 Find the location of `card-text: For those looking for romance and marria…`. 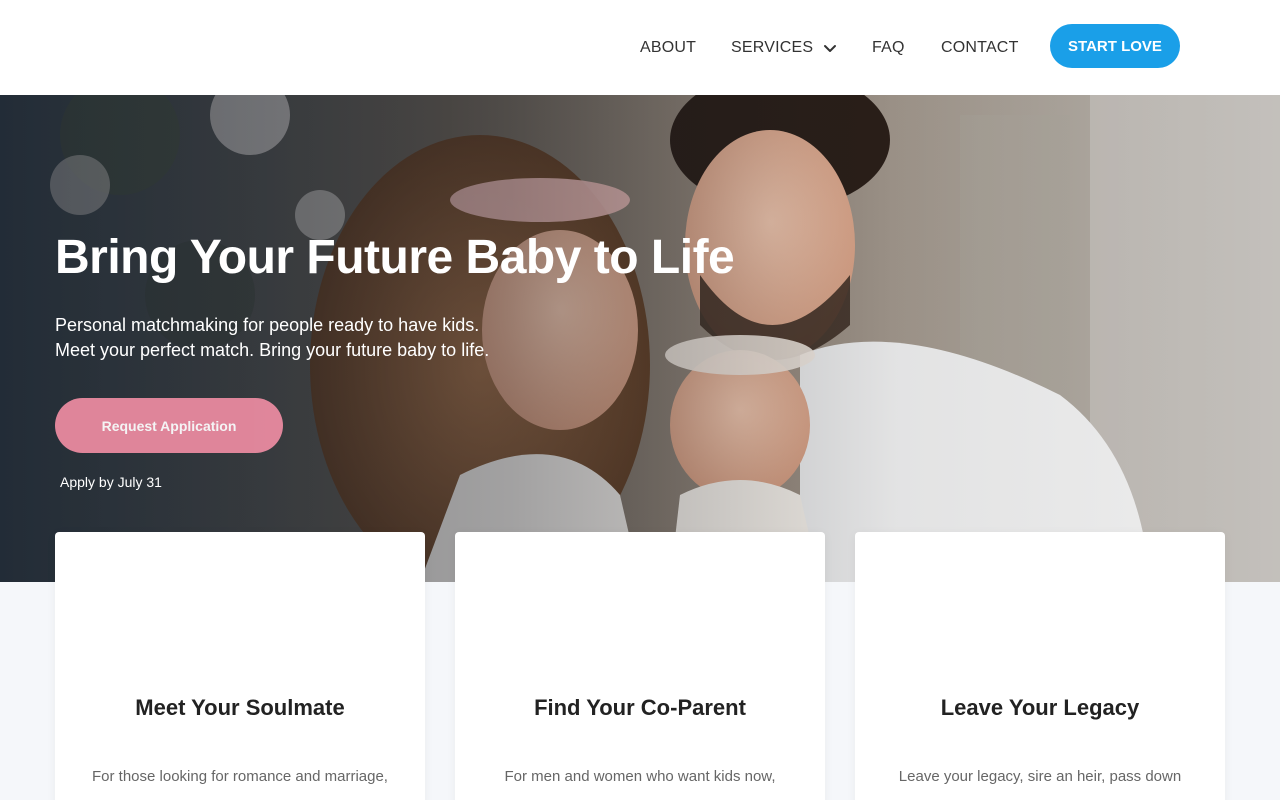

card-text: For those looking for romance and marria… is located at coordinates (240, 776).